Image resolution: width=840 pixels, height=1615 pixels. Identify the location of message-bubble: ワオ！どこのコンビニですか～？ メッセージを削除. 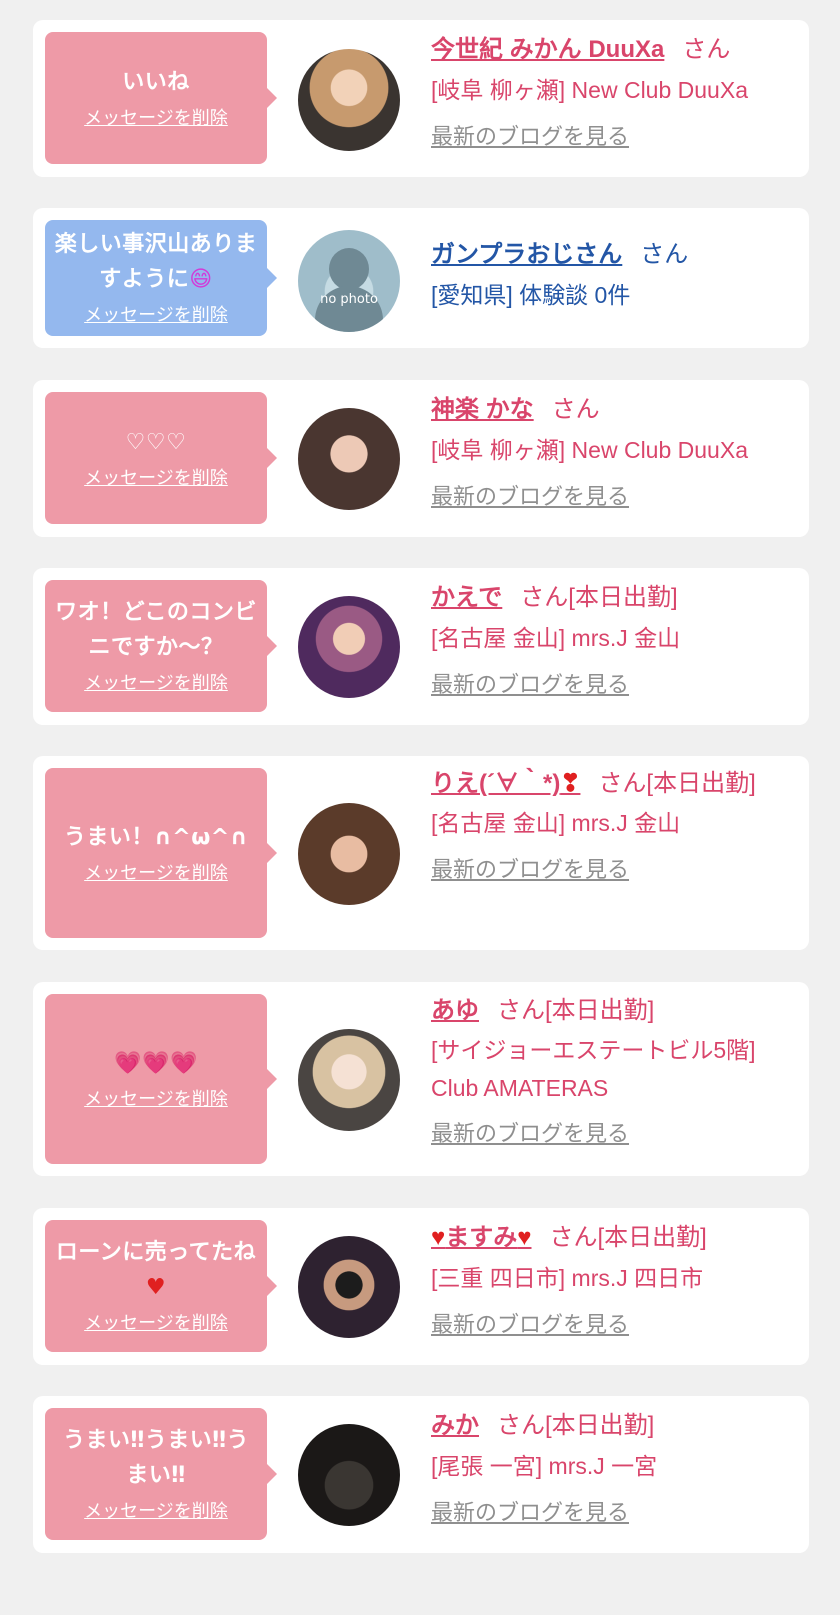
(161, 646).